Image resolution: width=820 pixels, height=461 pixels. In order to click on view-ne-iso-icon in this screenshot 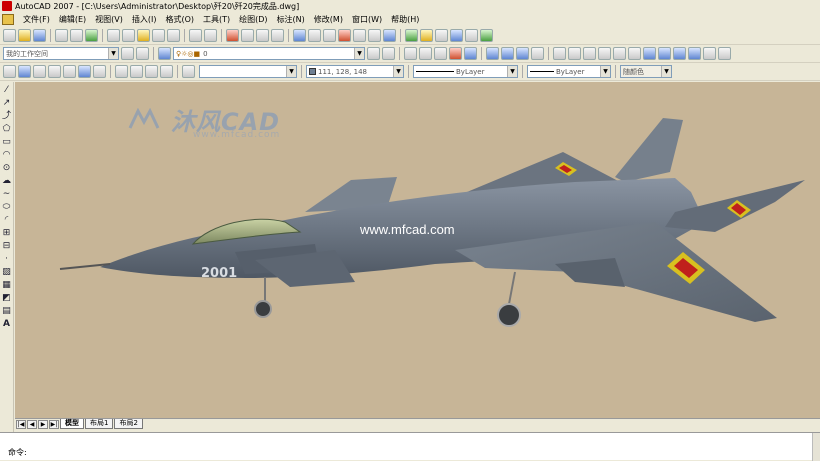, I will do `click(679, 53)`.